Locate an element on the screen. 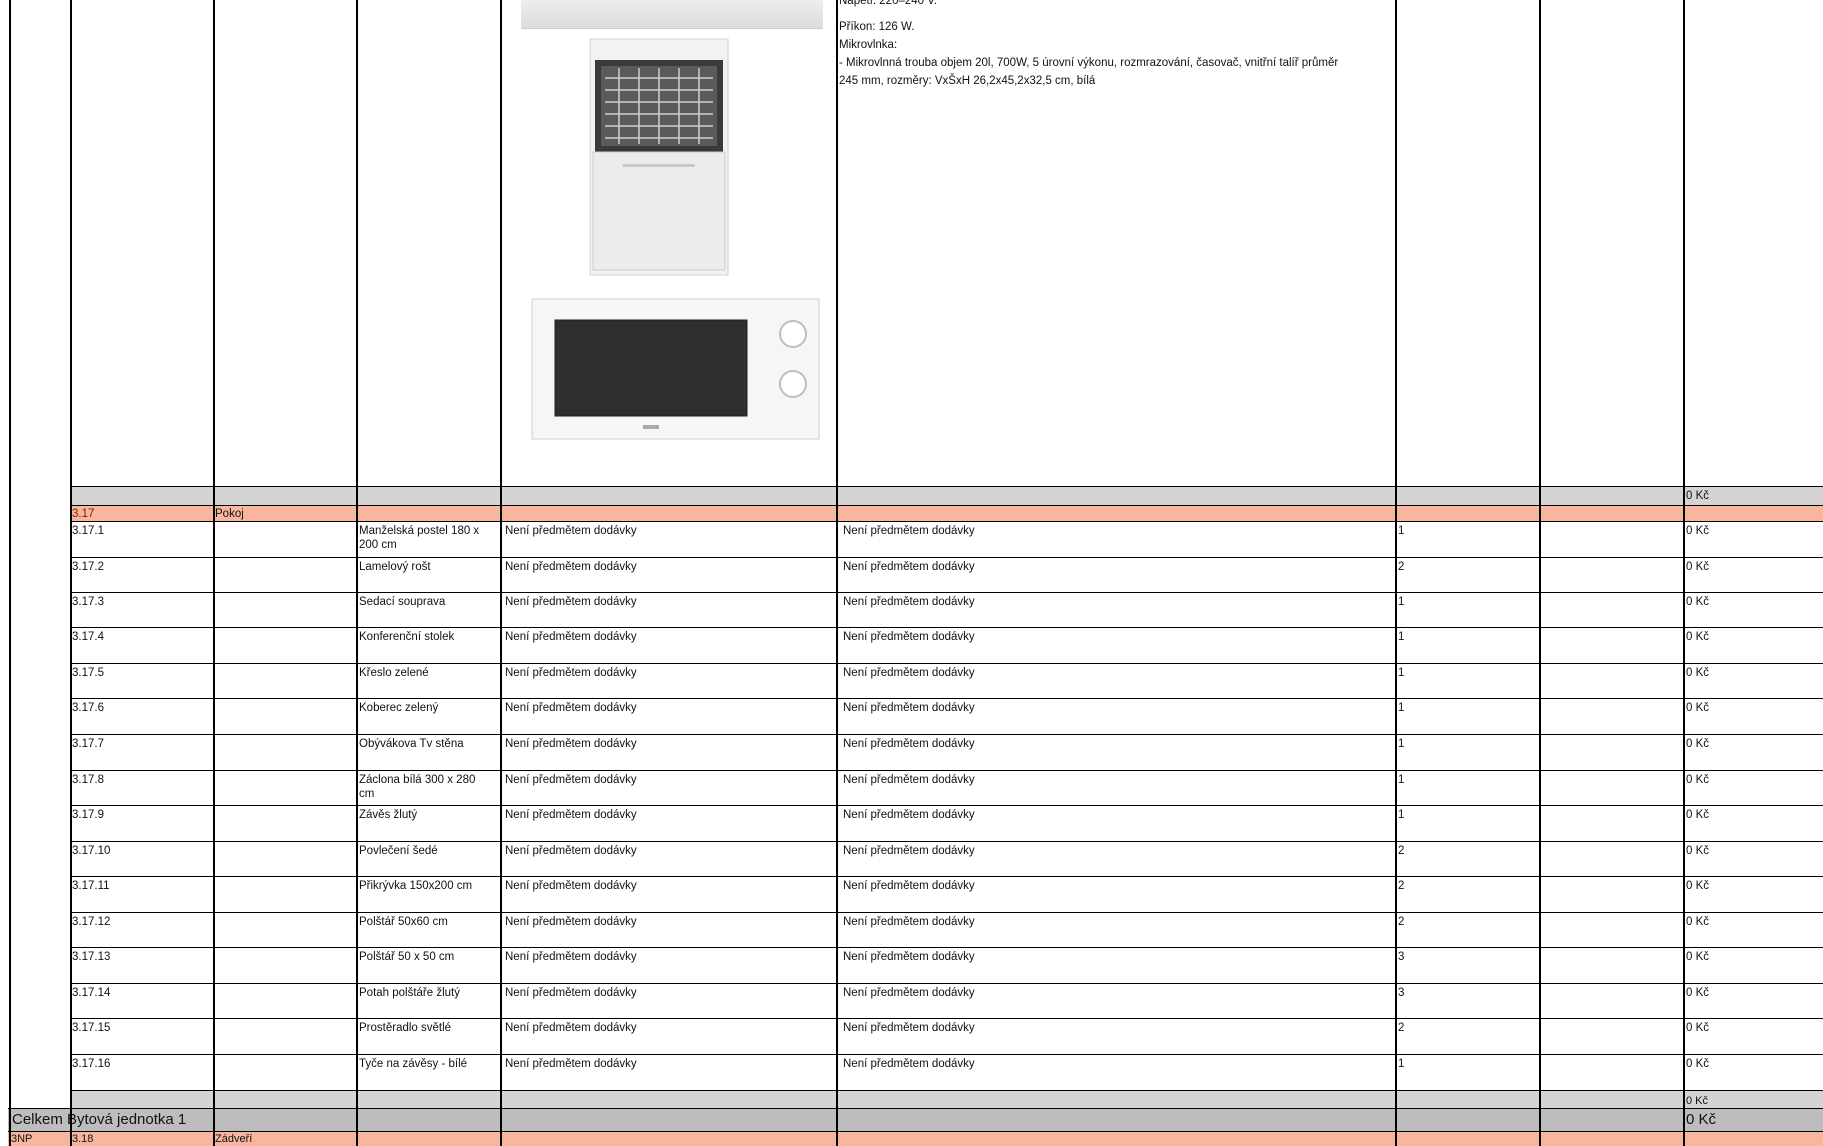 The height and width of the screenshot is (1146, 1823). next-section-band is located at coordinates (915, 1138).